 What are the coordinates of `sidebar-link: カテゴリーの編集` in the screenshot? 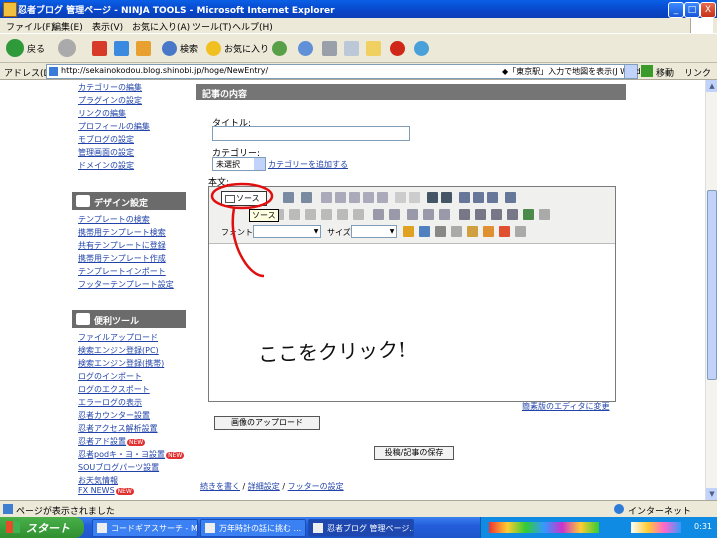 It's located at (110, 87).